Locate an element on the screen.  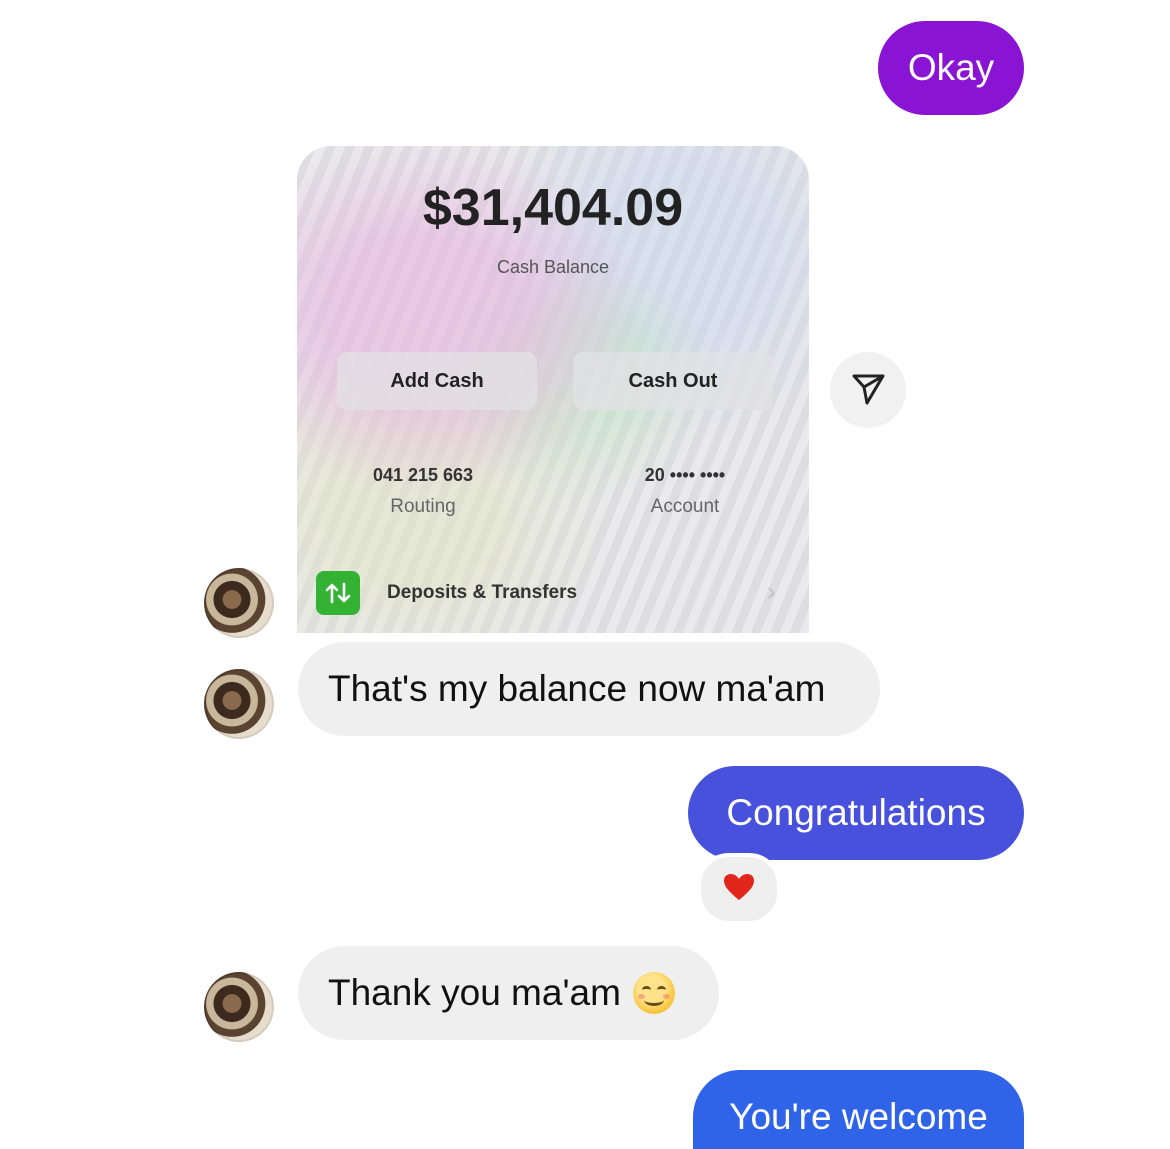
message-bubble-welcome: You're welcome is located at coordinates (858, 1109).